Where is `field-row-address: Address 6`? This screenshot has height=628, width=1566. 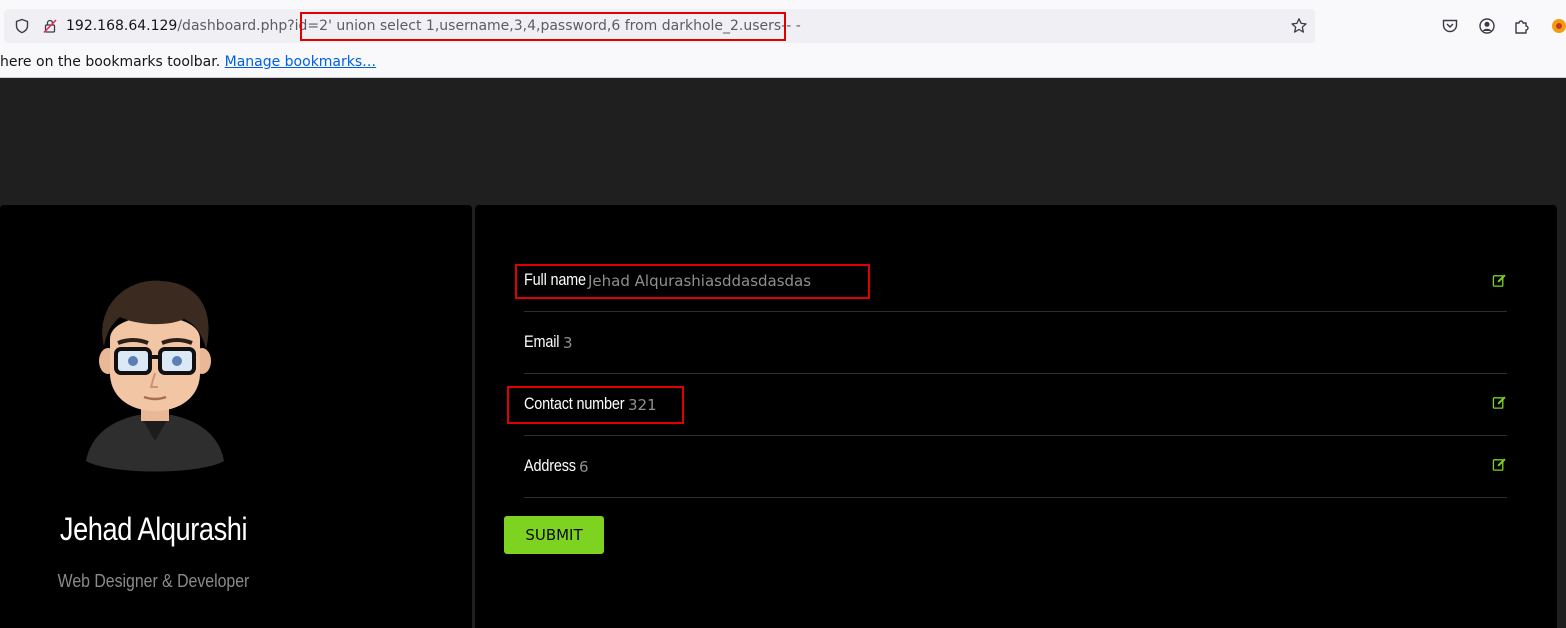 field-row-address: Address 6 is located at coordinates (1015, 467).